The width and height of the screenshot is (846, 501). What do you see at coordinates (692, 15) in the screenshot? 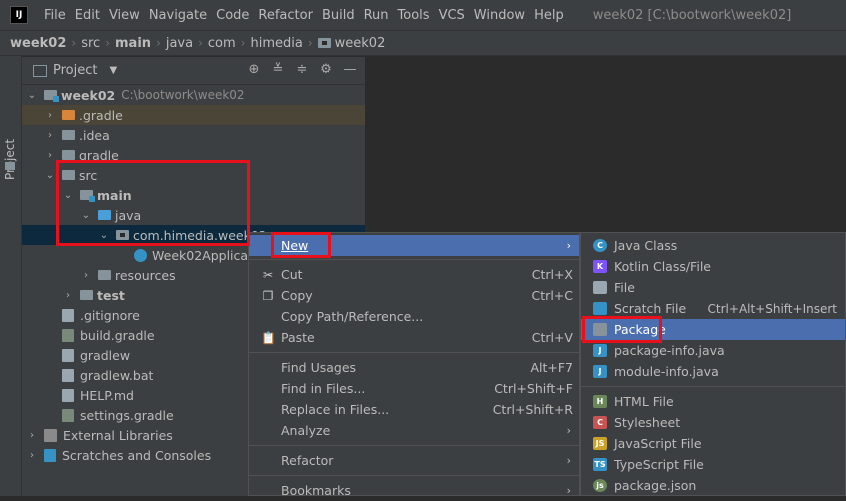
I see `window-title: week02 [C:\bootwork\week02]` at bounding box center [692, 15].